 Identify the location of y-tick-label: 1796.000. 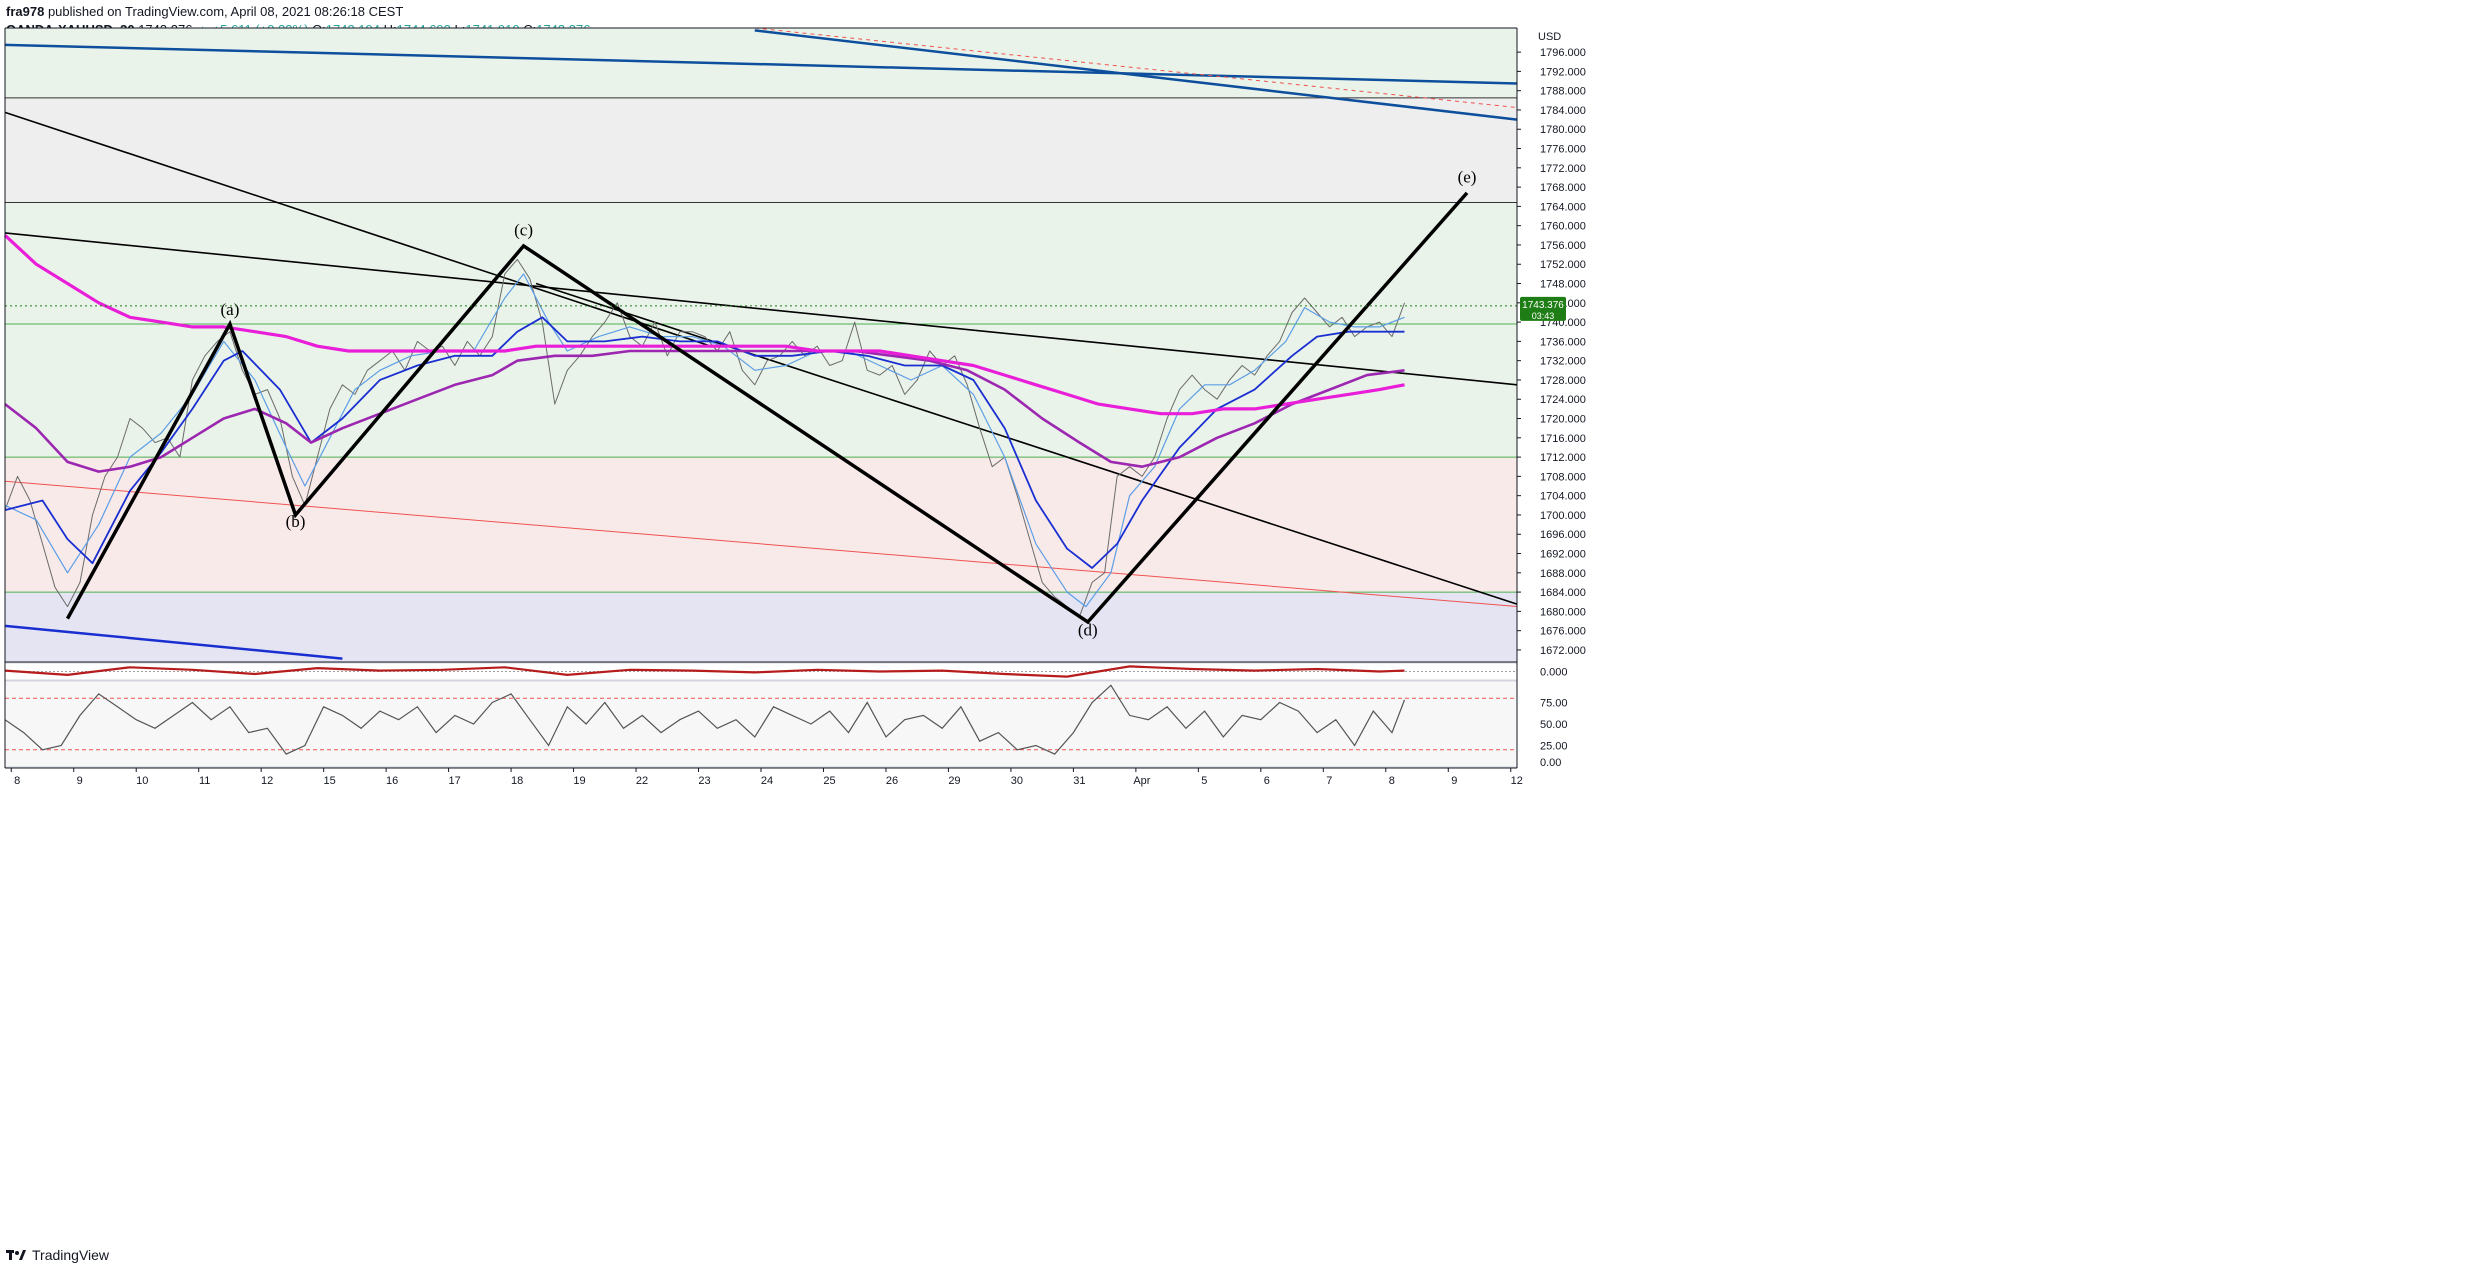
(1563, 53).